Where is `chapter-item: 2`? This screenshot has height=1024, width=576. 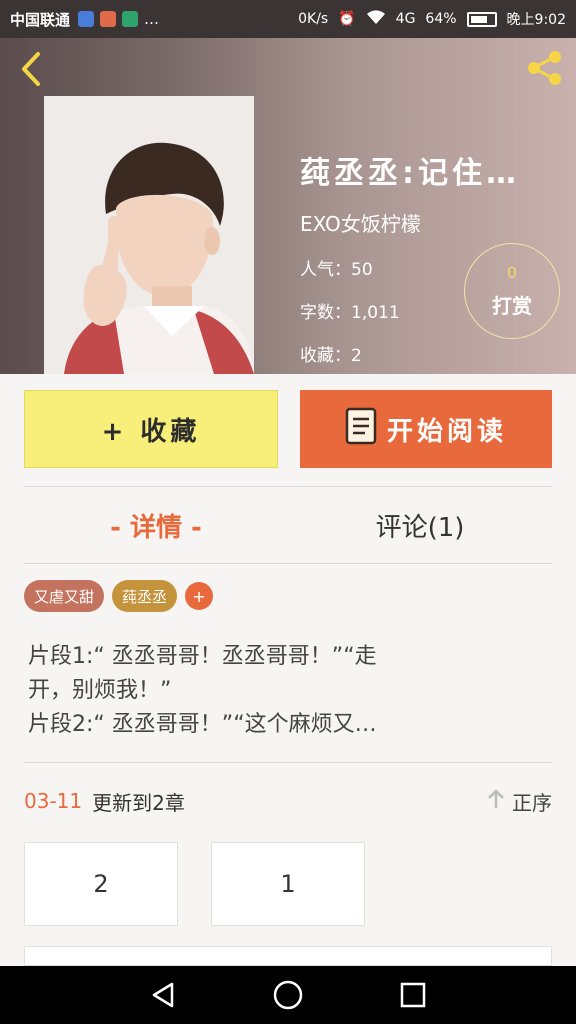 chapter-item: 2 is located at coordinates (101, 884).